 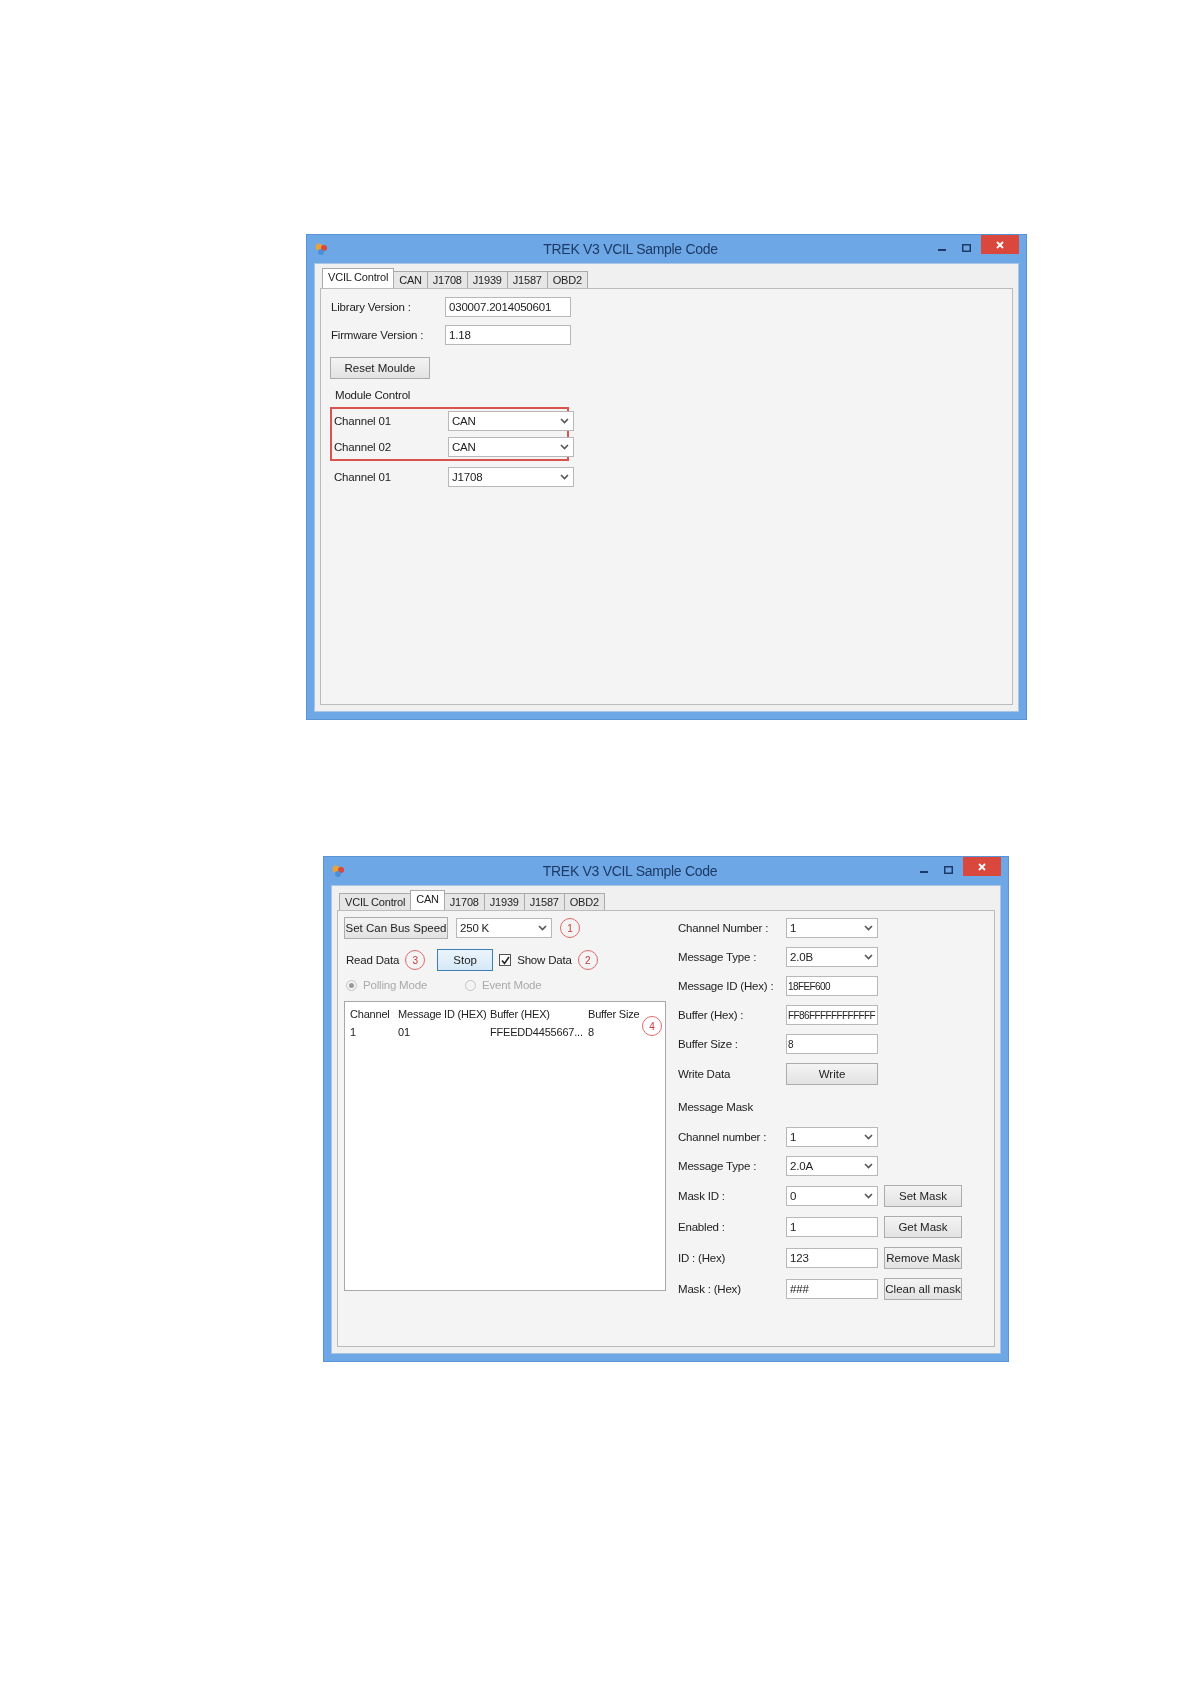 What do you see at coordinates (832, 1289) in the screenshot?
I see `text-field: ###` at bounding box center [832, 1289].